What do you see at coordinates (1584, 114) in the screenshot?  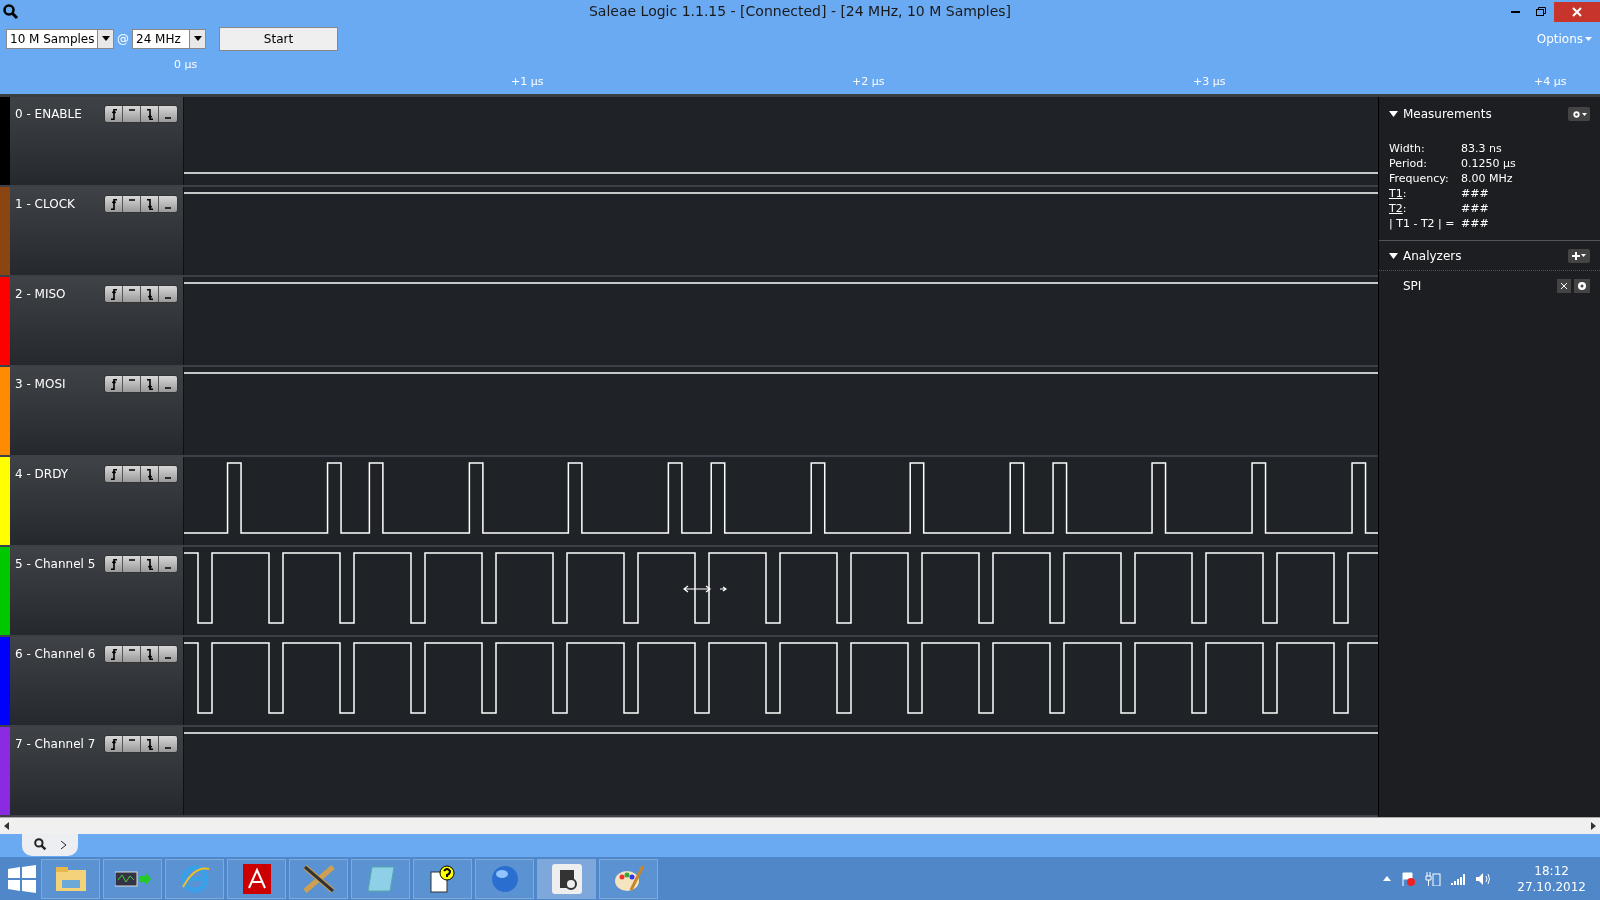 I see `caret-icon` at bounding box center [1584, 114].